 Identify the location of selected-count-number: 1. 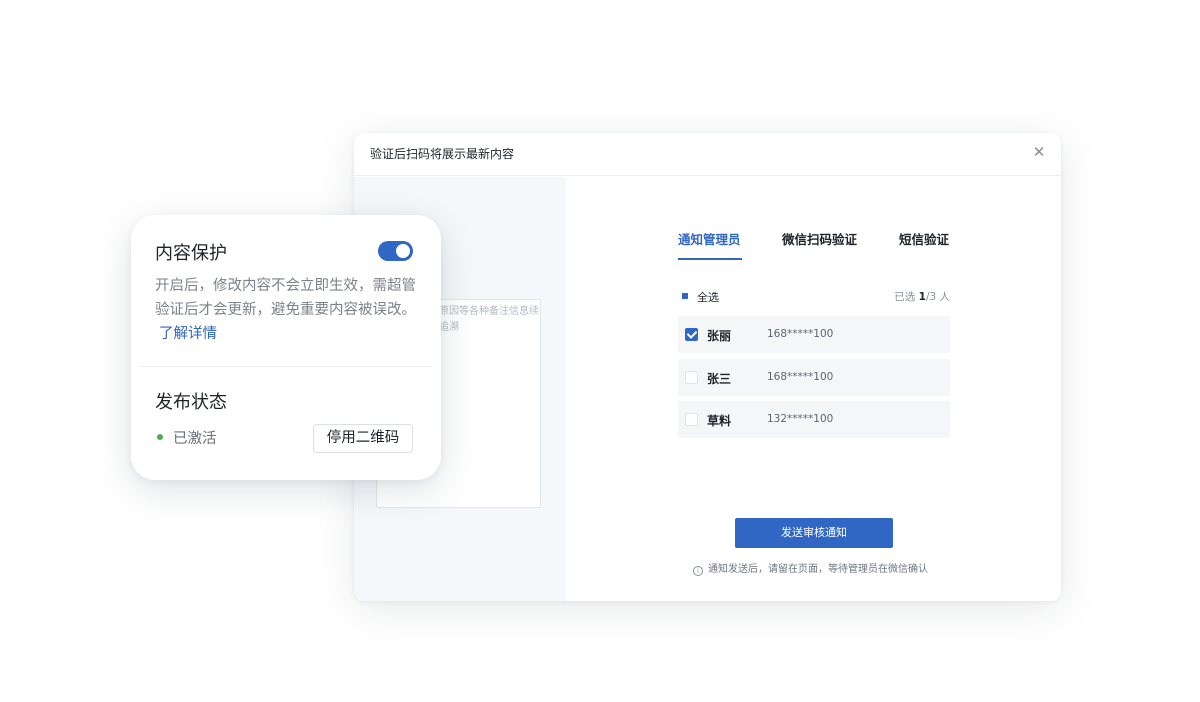
(922, 297).